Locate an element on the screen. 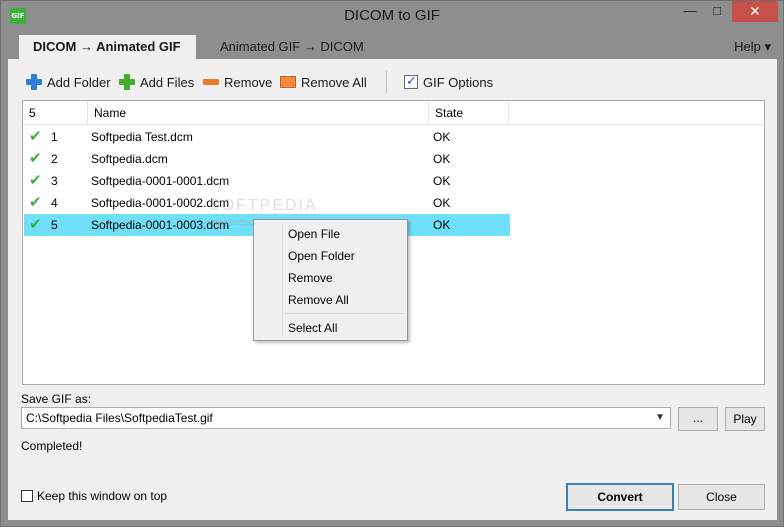 This screenshot has width=784, height=527. tab-gif-to-dicom: Animated GIF → DICOM is located at coordinates (292, 47).